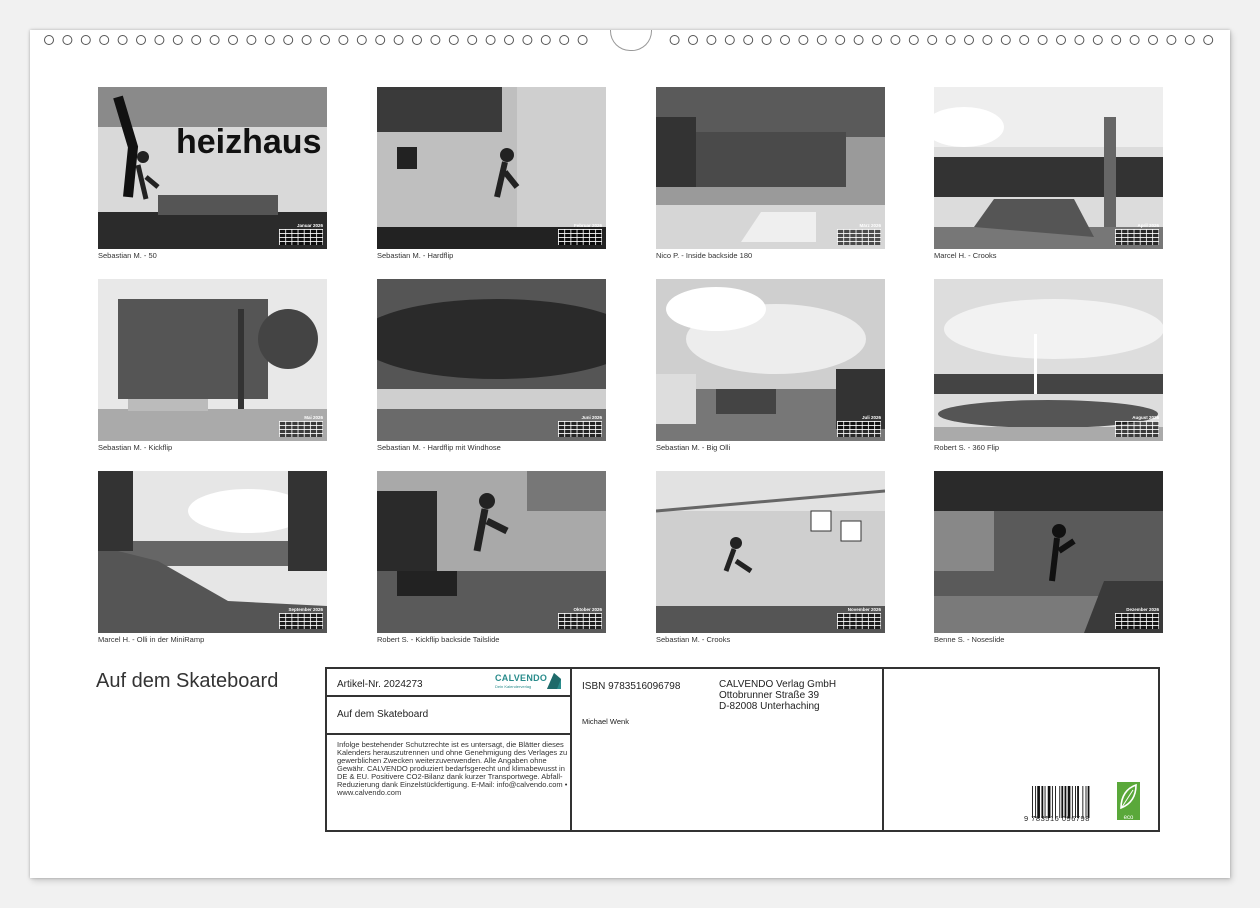 The height and width of the screenshot is (908, 1260). Describe the element at coordinates (769, 695) in the screenshot. I see `publisher-street: Ottobrunner Straße 39` at that location.